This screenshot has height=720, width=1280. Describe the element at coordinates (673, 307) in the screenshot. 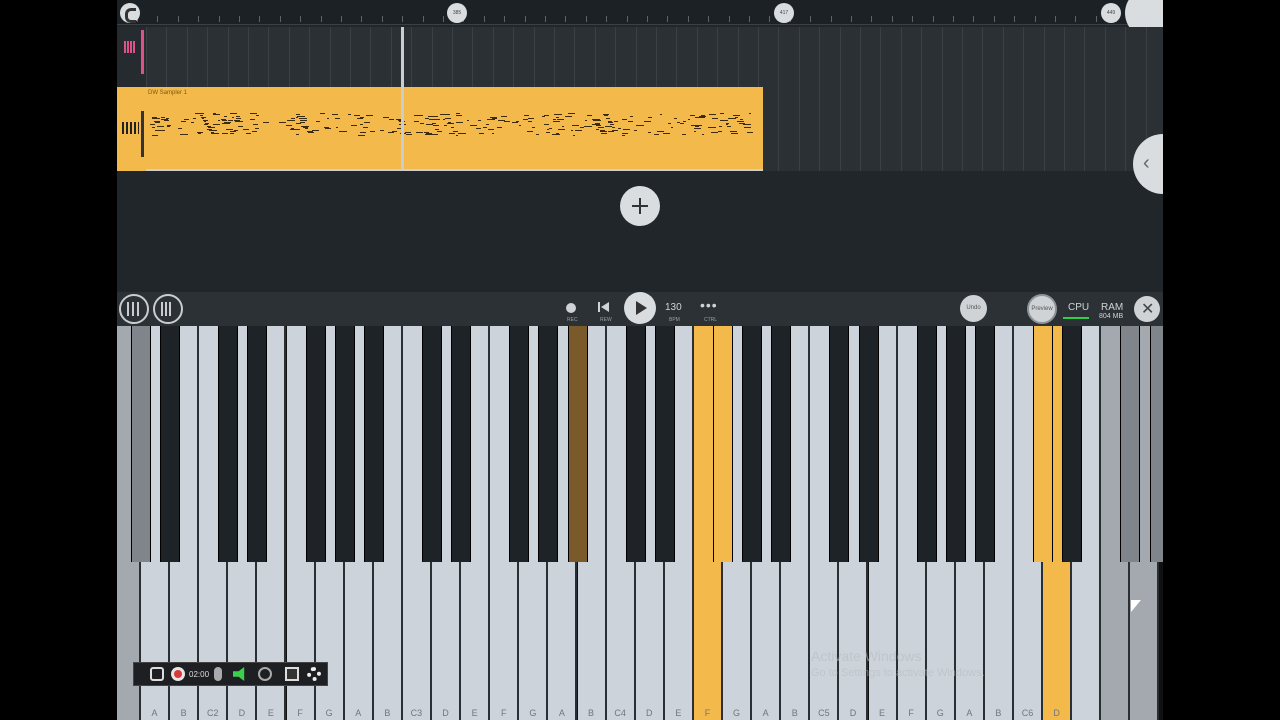

I see `bpm-value: 130` at that location.